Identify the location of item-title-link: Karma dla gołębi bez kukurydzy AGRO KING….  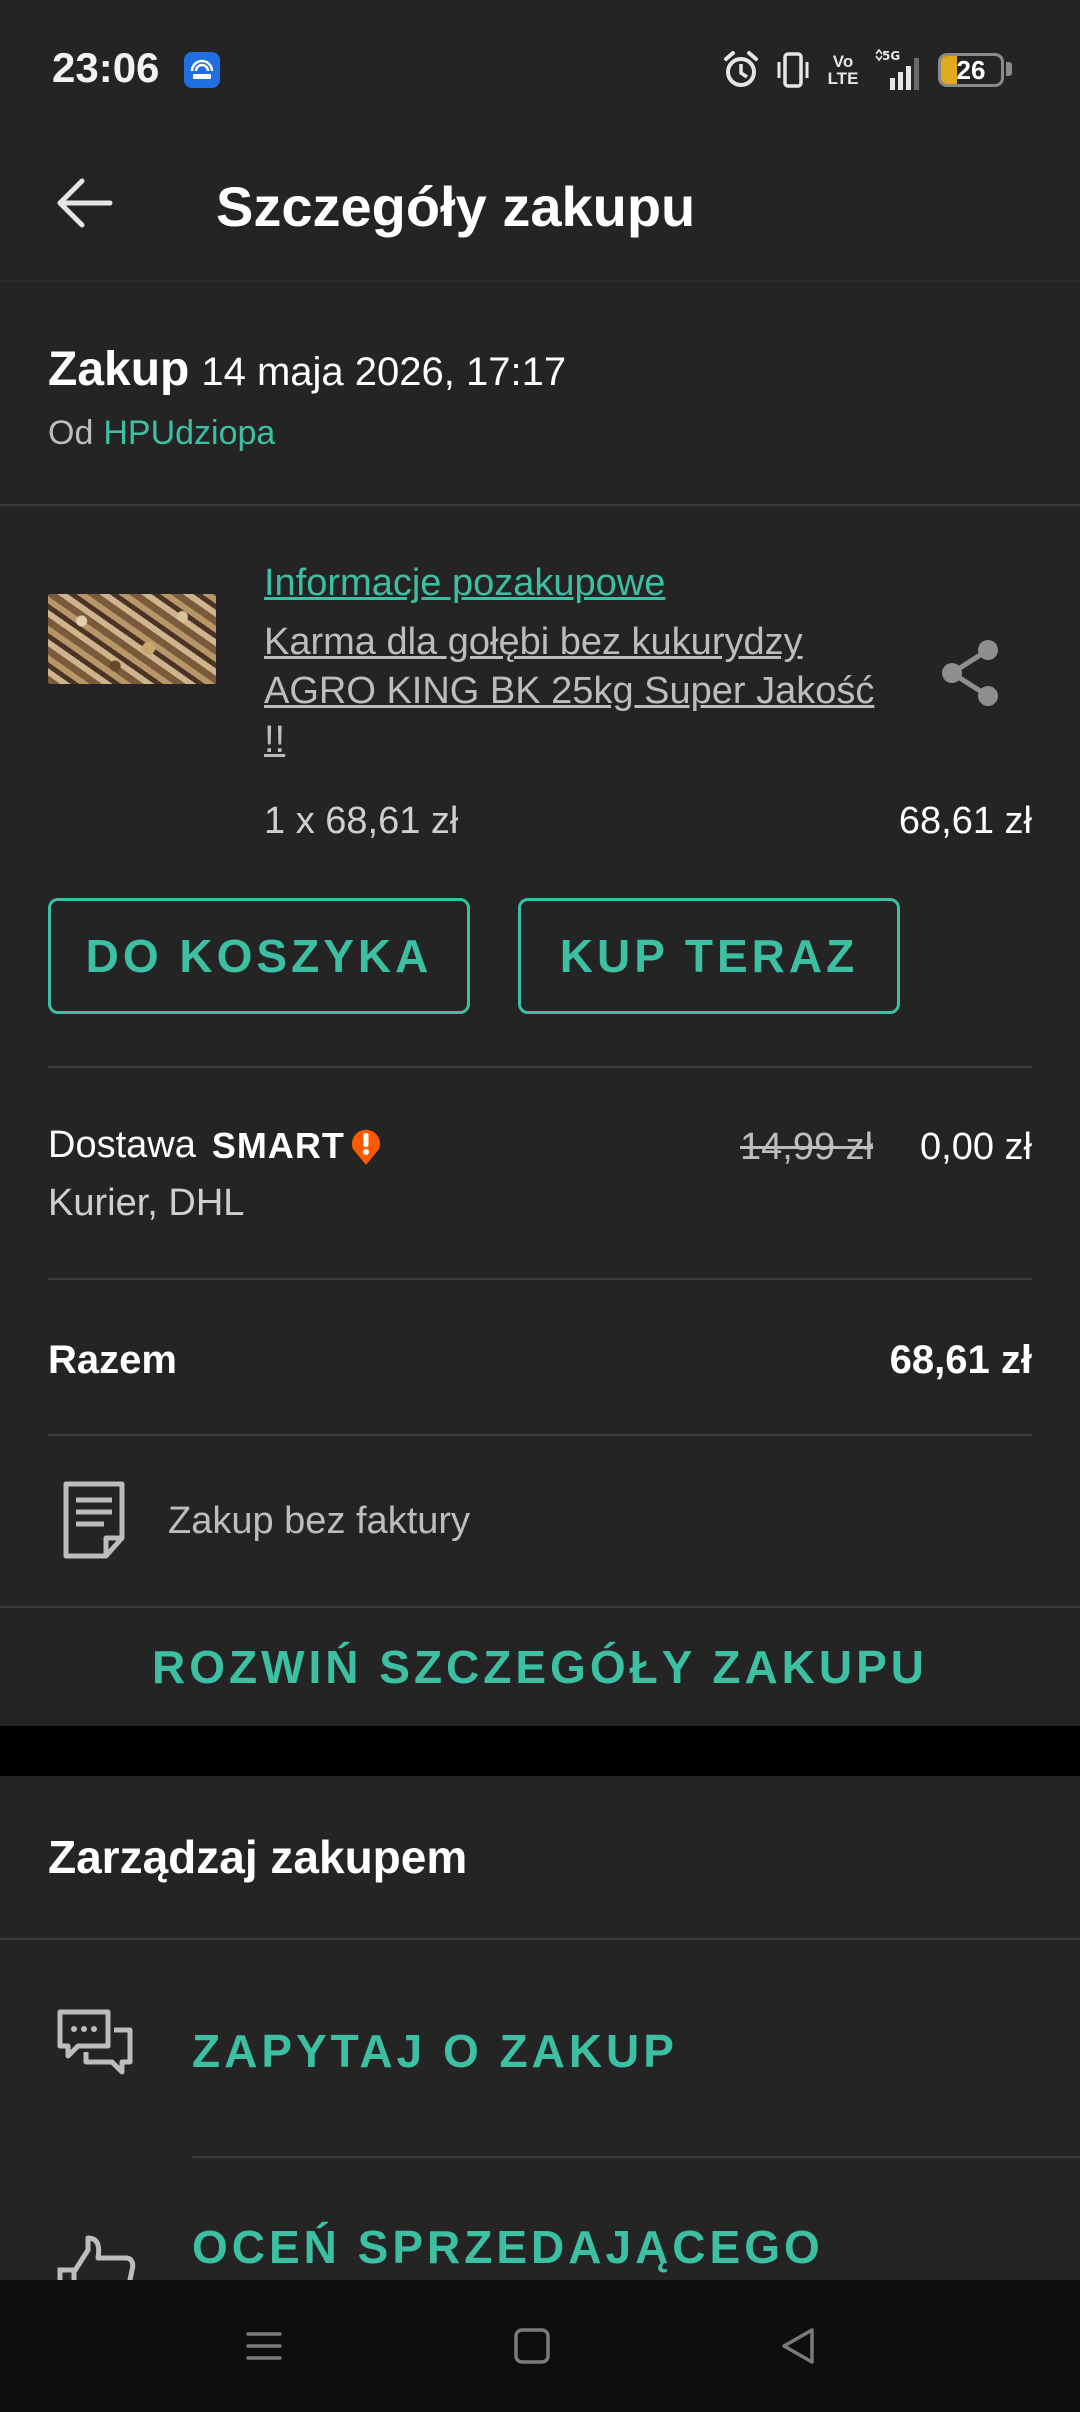
(574, 691).